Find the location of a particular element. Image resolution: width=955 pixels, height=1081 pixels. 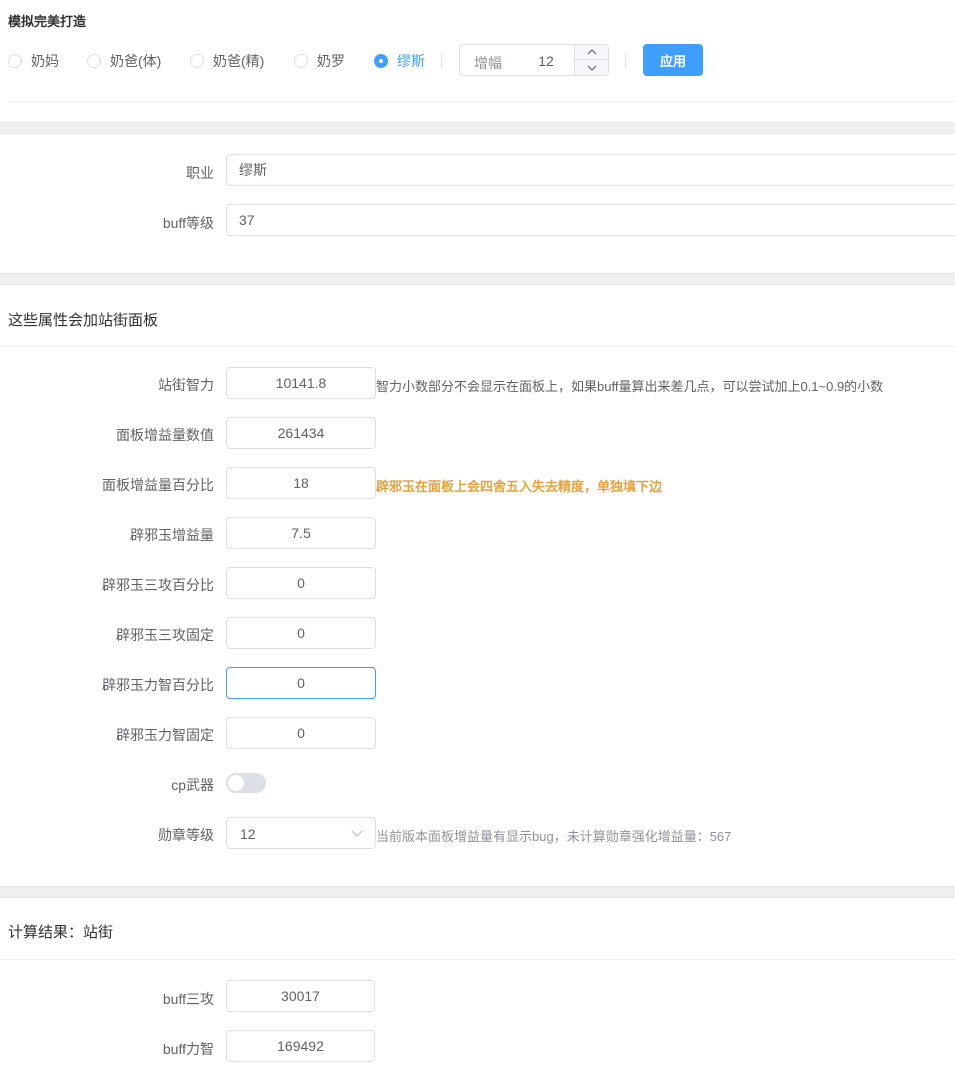

field-label: 面板增益量百分比 is located at coordinates (158, 485).